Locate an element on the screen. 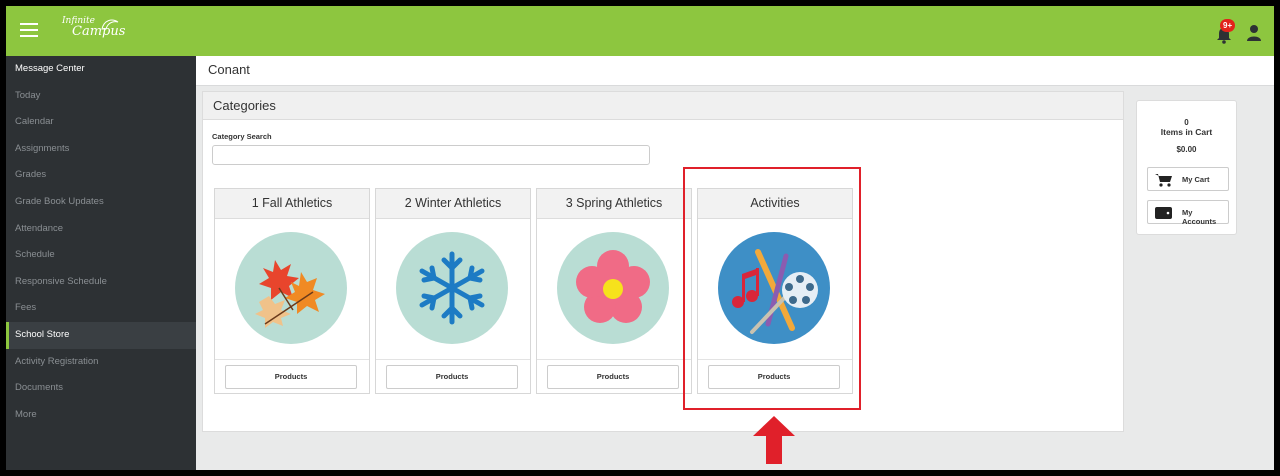 This screenshot has width=1280, height=476. wallet-icon is located at coordinates (1163, 213).